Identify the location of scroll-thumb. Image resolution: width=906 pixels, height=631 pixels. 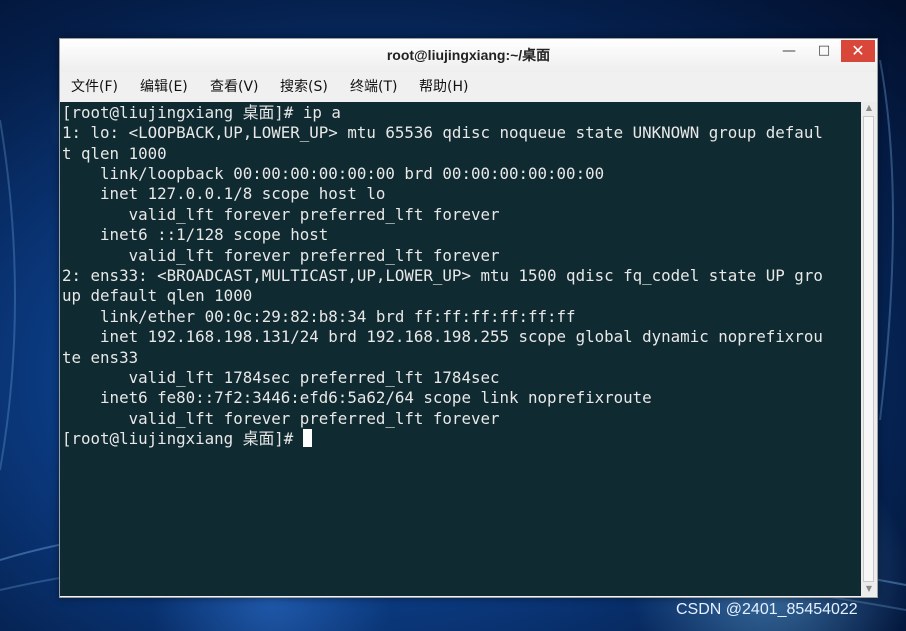
(868, 349).